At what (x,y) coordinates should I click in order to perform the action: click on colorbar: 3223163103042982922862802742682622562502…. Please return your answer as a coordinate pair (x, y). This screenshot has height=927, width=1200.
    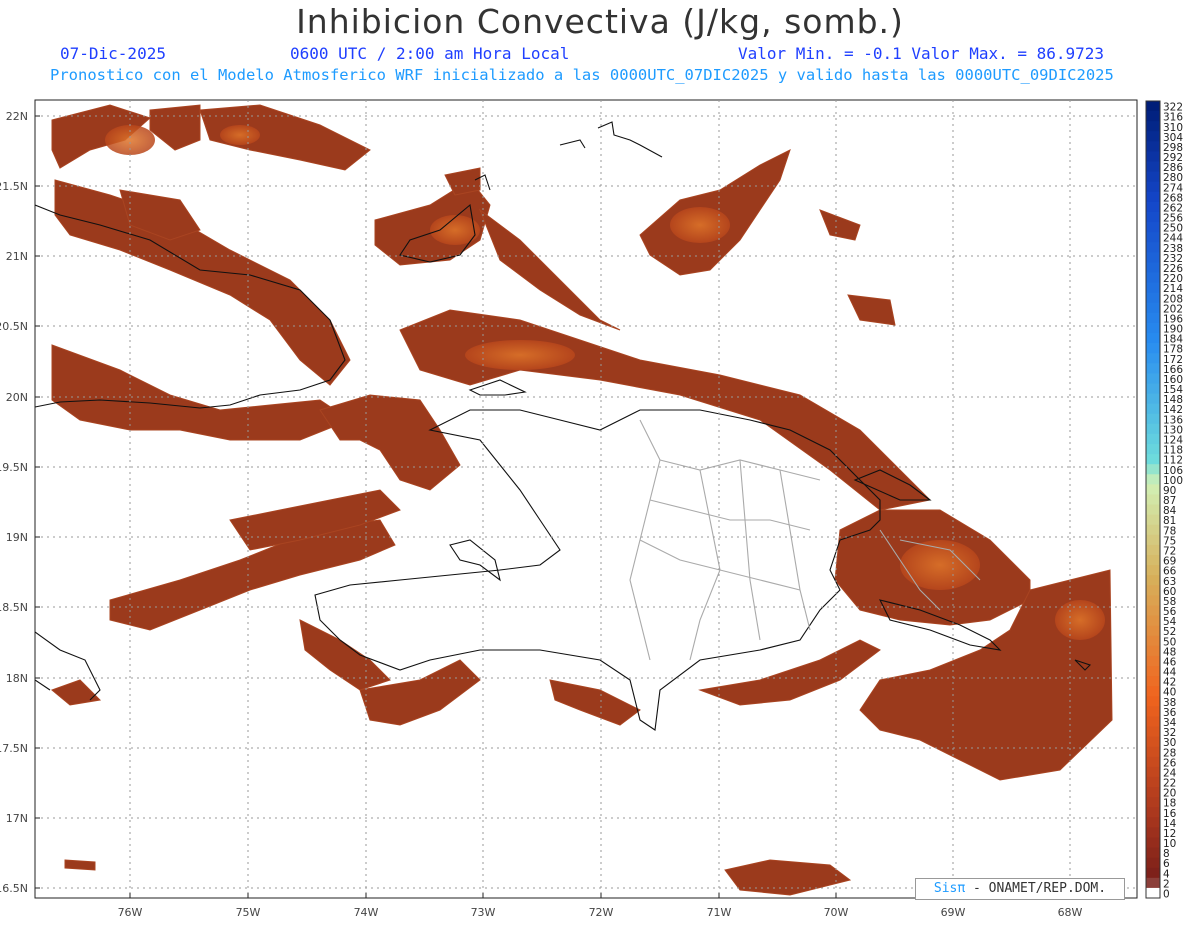
    Looking at the image, I should click on (1164, 500).